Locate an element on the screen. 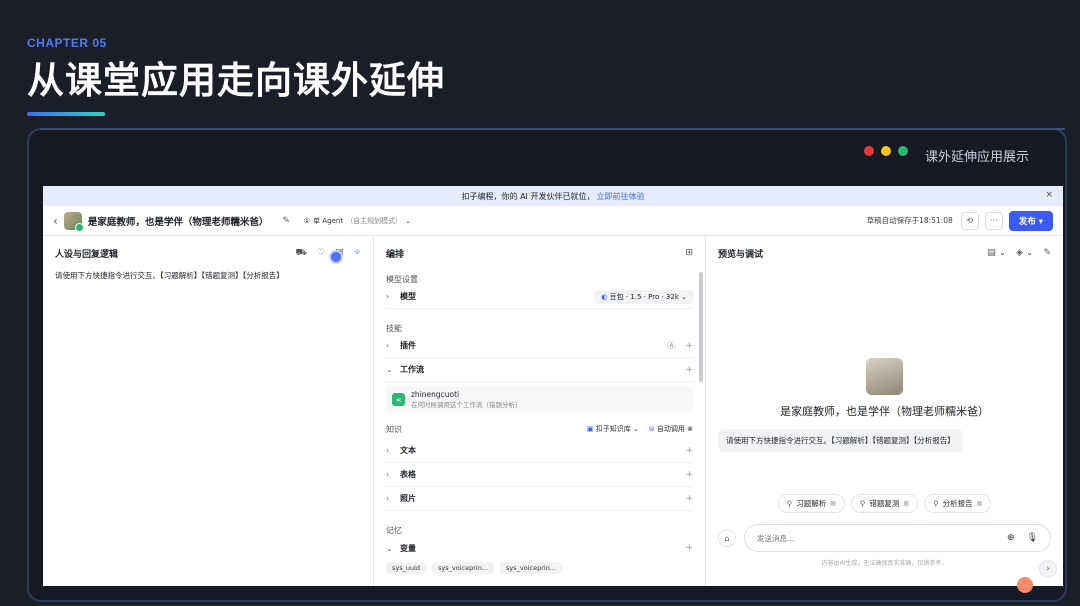  green-dot-icon is located at coordinates (903, 151).